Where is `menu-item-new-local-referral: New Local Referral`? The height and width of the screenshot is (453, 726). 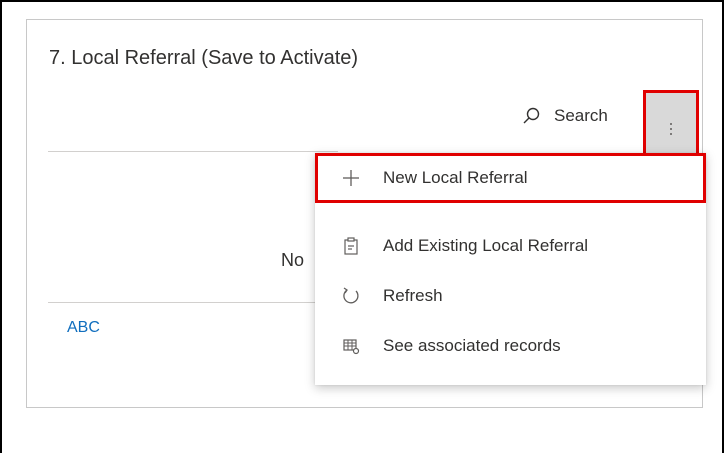
menu-item-new-local-referral: New Local Referral is located at coordinates (510, 178).